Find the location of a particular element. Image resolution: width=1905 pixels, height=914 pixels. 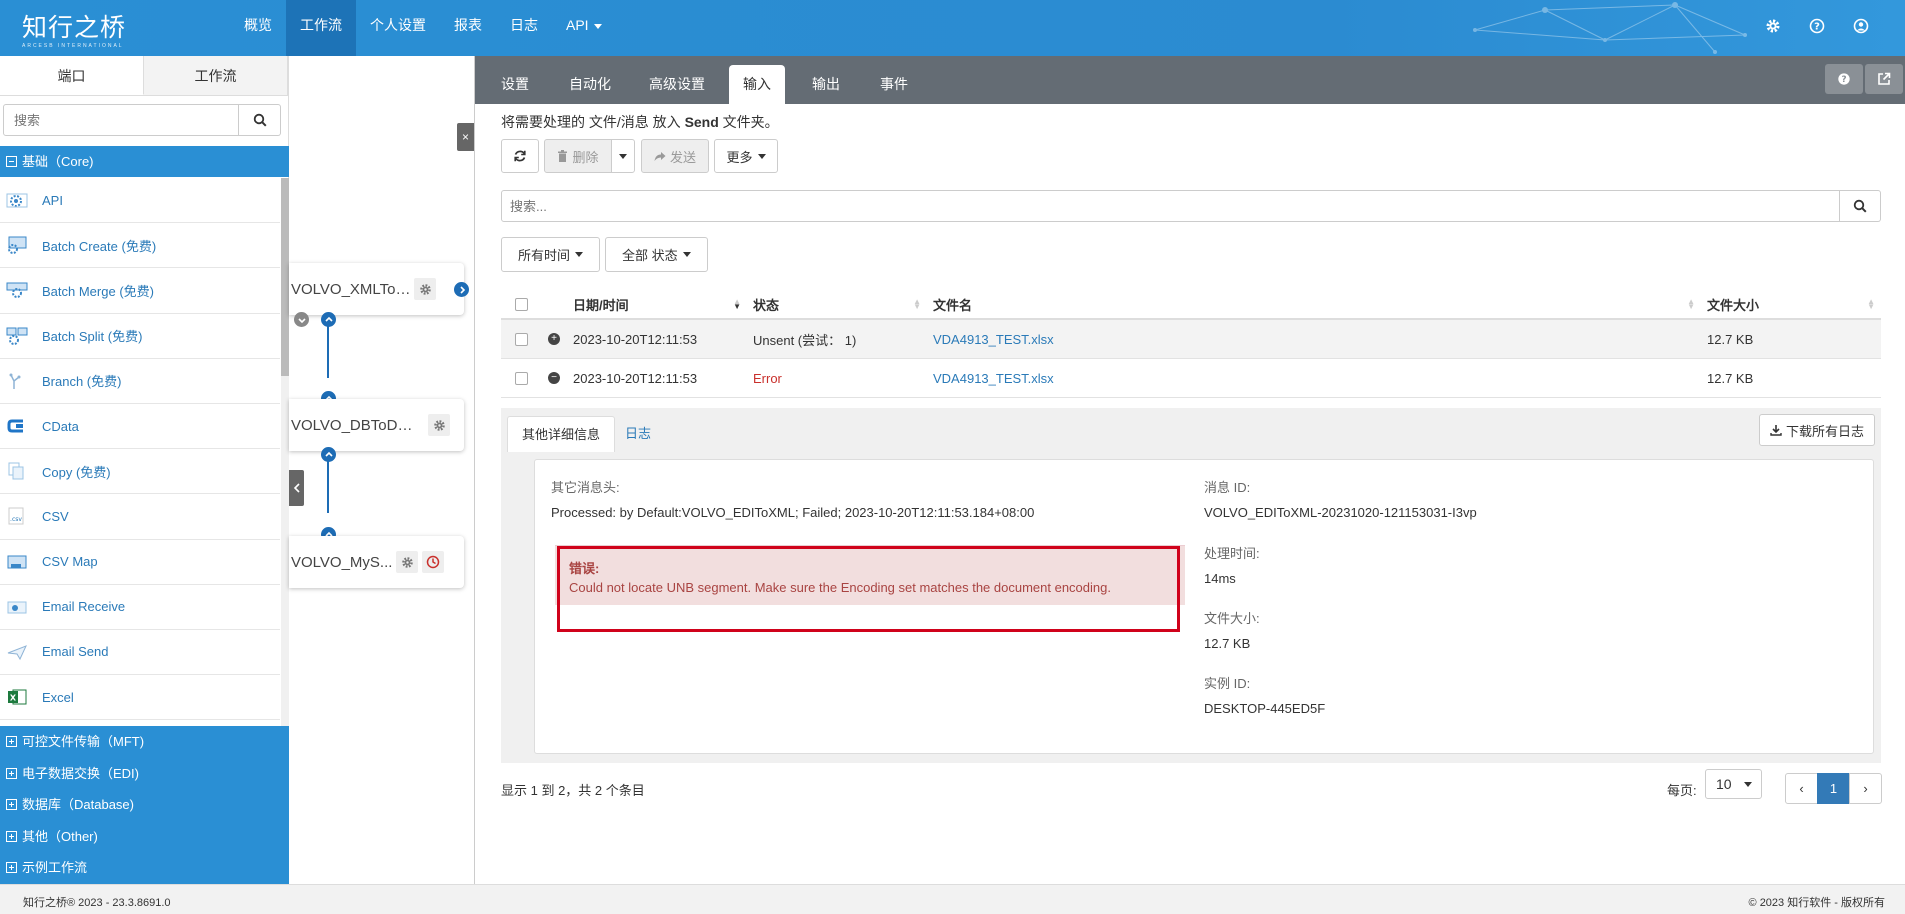

connector-email-receive: Email Receive is located at coordinates (140, 607).